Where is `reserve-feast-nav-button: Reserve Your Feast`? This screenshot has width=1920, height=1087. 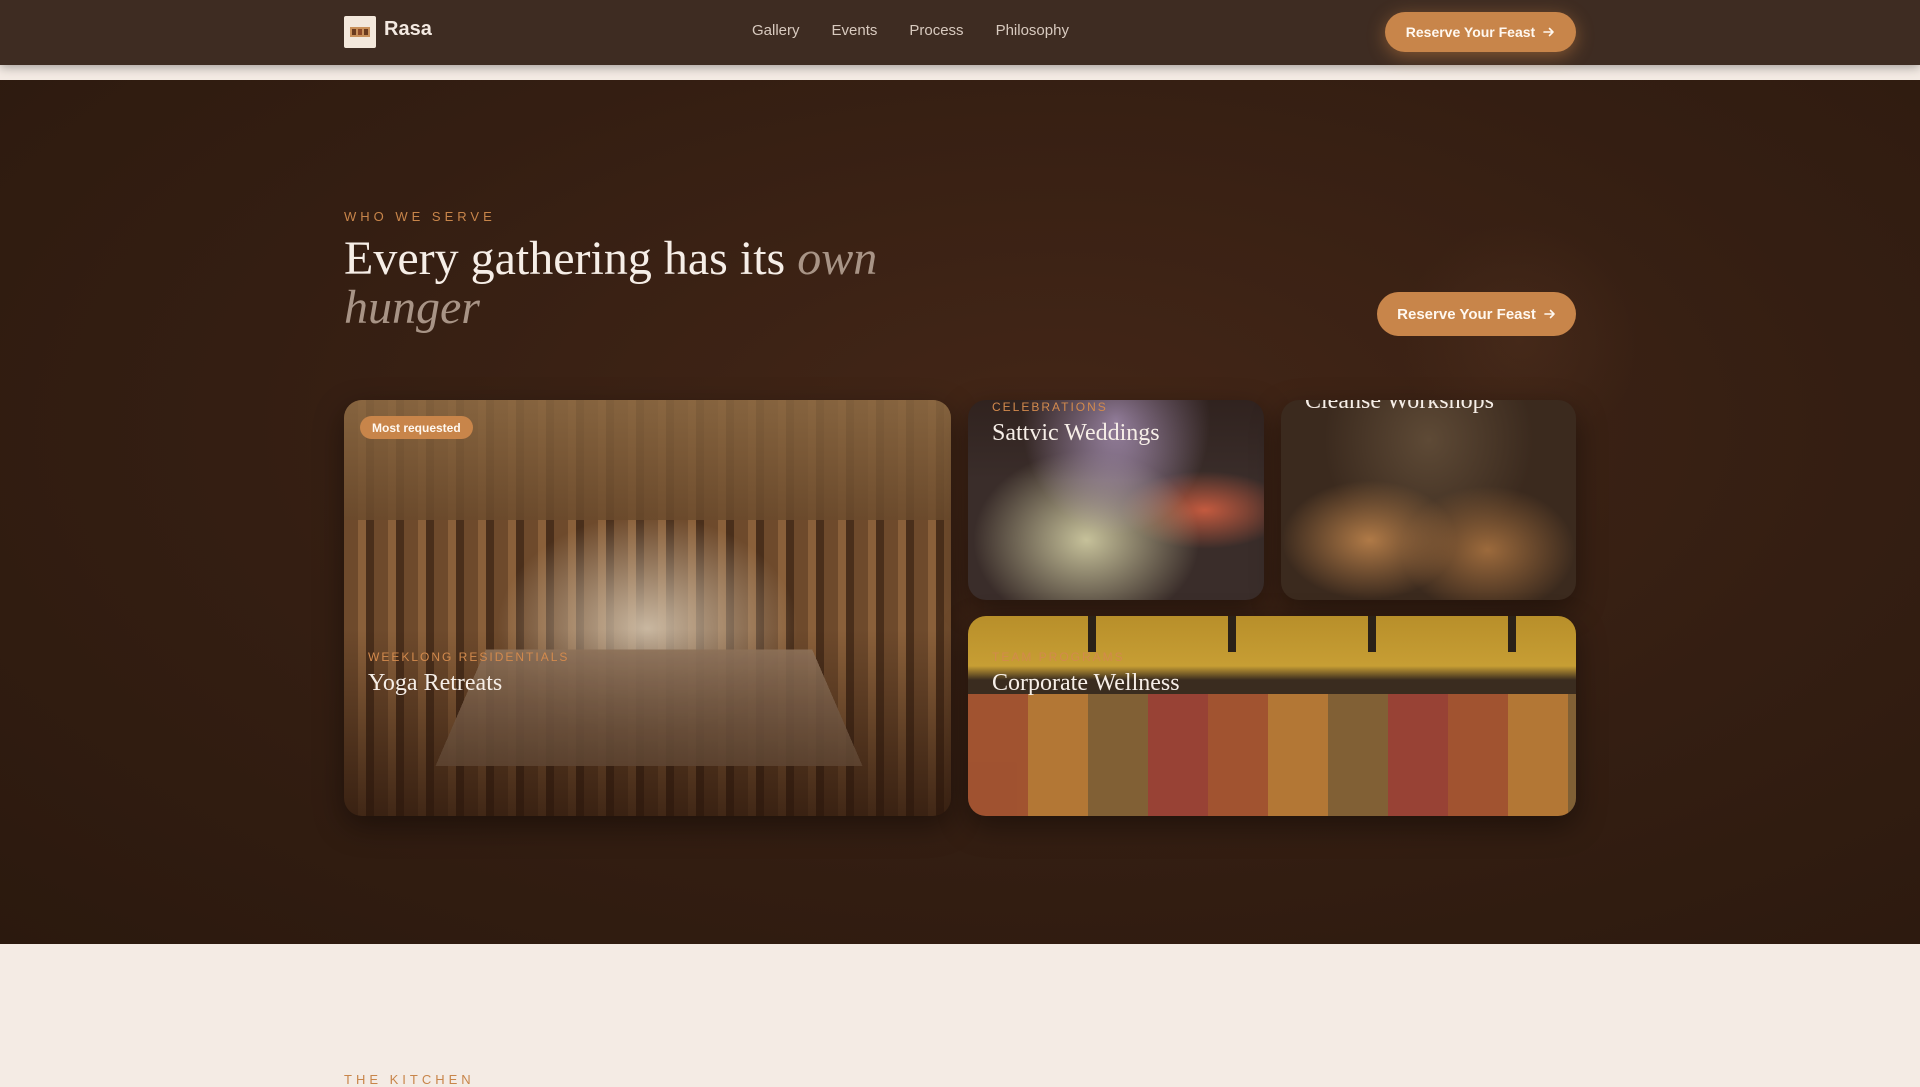
reserve-feast-nav-button: Reserve Your Feast is located at coordinates (1480, 32).